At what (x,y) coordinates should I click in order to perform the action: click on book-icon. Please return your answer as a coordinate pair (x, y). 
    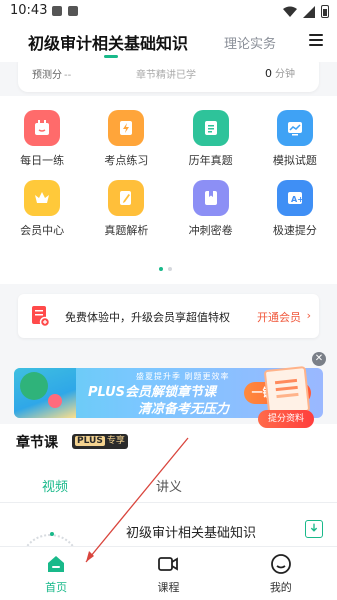
    Looking at the image, I should click on (210, 198).